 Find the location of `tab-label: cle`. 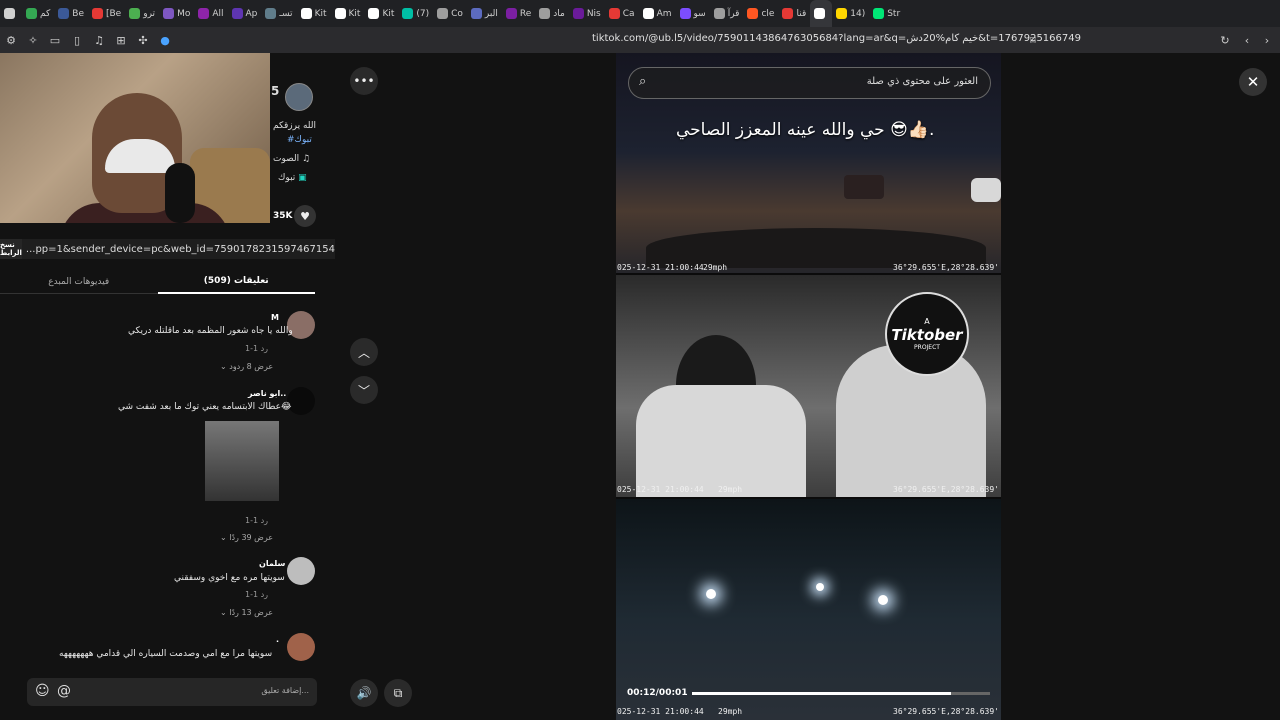

tab-label: cle is located at coordinates (768, 13).